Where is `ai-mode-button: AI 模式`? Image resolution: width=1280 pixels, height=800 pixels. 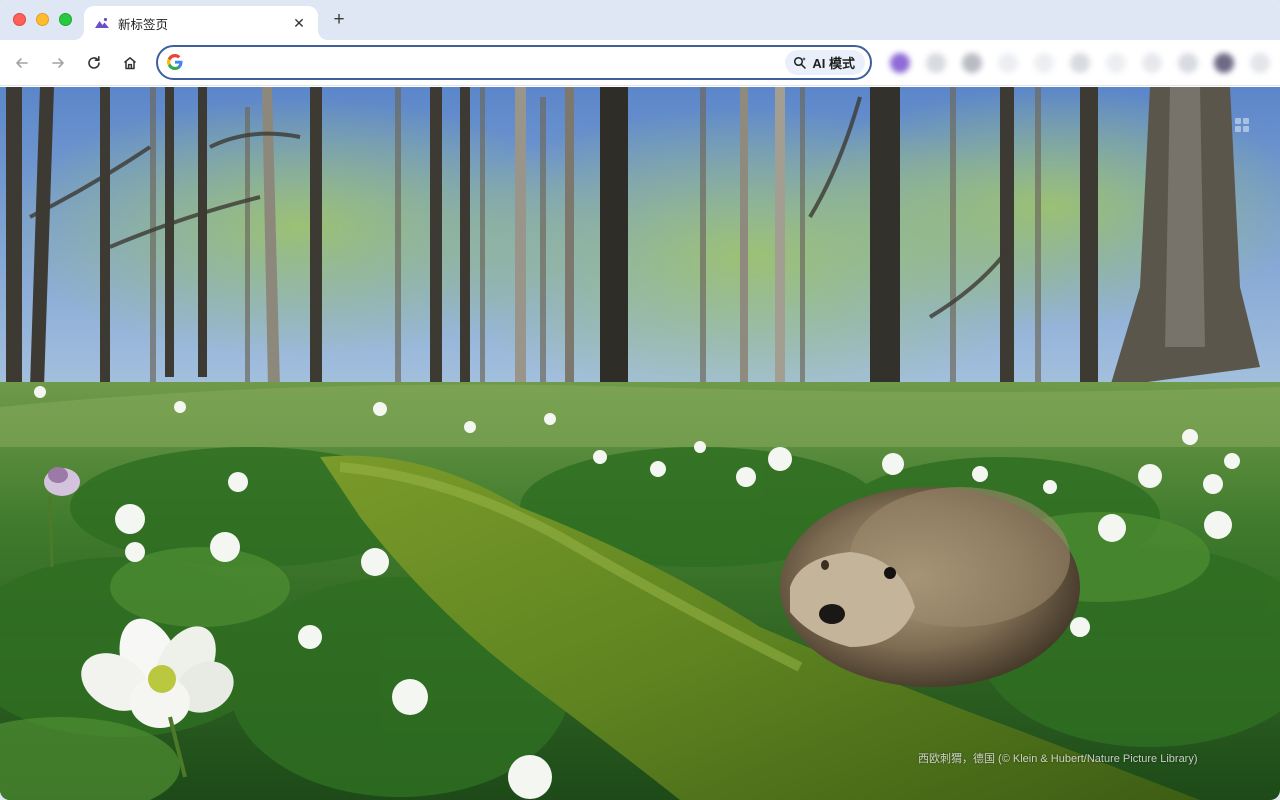 ai-mode-button: AI 模式 is located at coordinates (825, 62).